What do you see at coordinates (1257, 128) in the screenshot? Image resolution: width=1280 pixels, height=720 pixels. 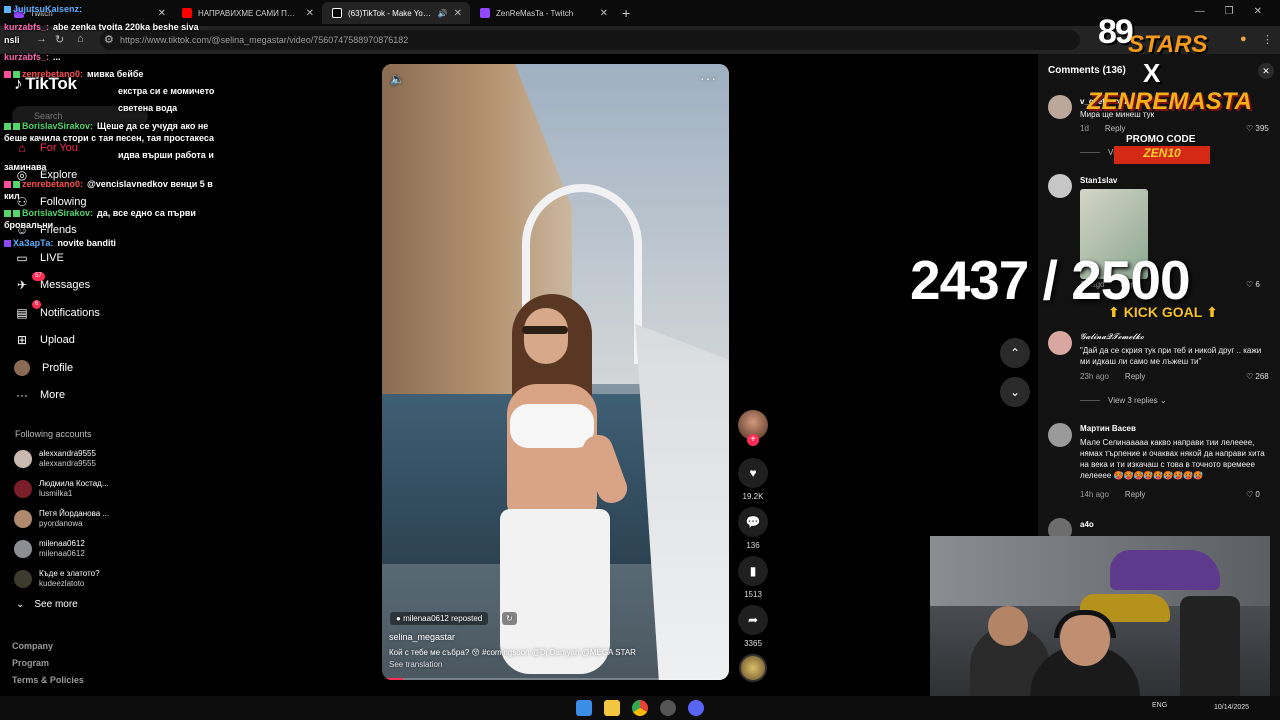 I see `comment-like: ♡ 395` at bounding box center [1257, 128].